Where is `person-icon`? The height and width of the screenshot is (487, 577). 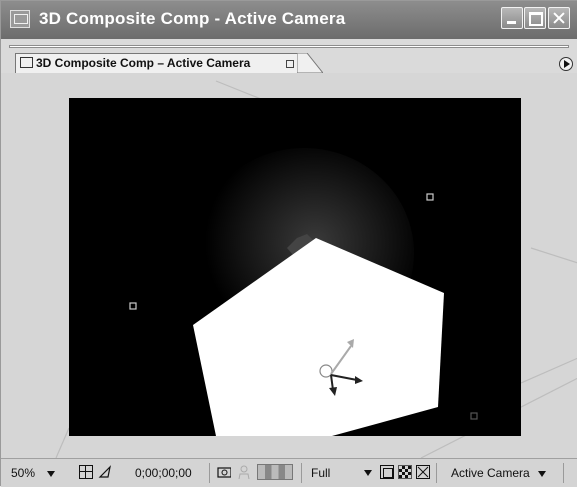 person-icon is located at coordinates (244, 472).